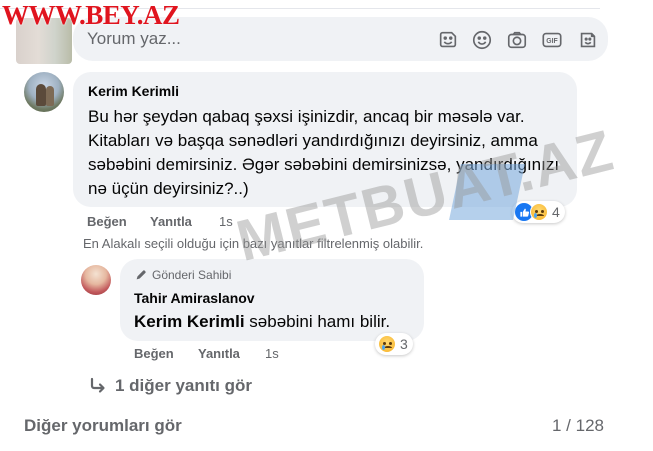 Image resolution: width=653 pixels, height=451 pixels. I want to click on avatar-sticker-icon, so click(588, 40).